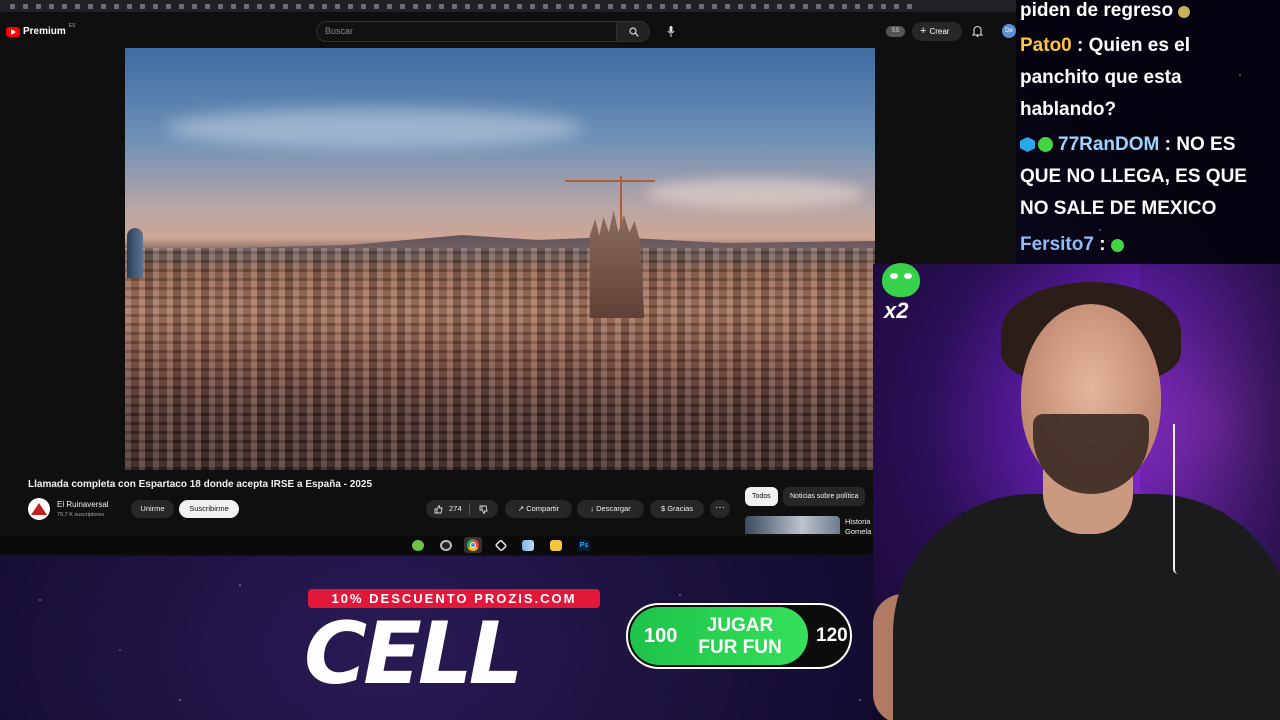  What do you see at coordinates (720, 509) in the screenshot?
I see `more-actions-button: ···` at bounding box center [720, 509].